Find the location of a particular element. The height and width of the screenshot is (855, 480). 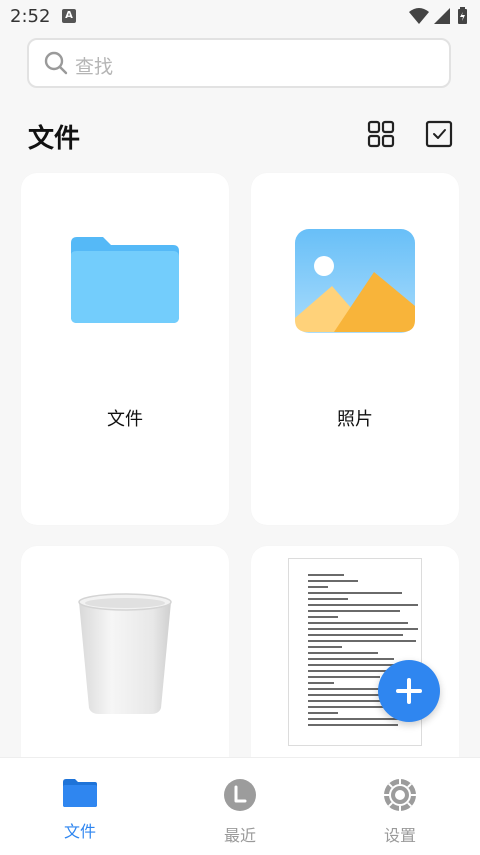

nav-recent-label: 最近 is located at coordinates (239, 835).